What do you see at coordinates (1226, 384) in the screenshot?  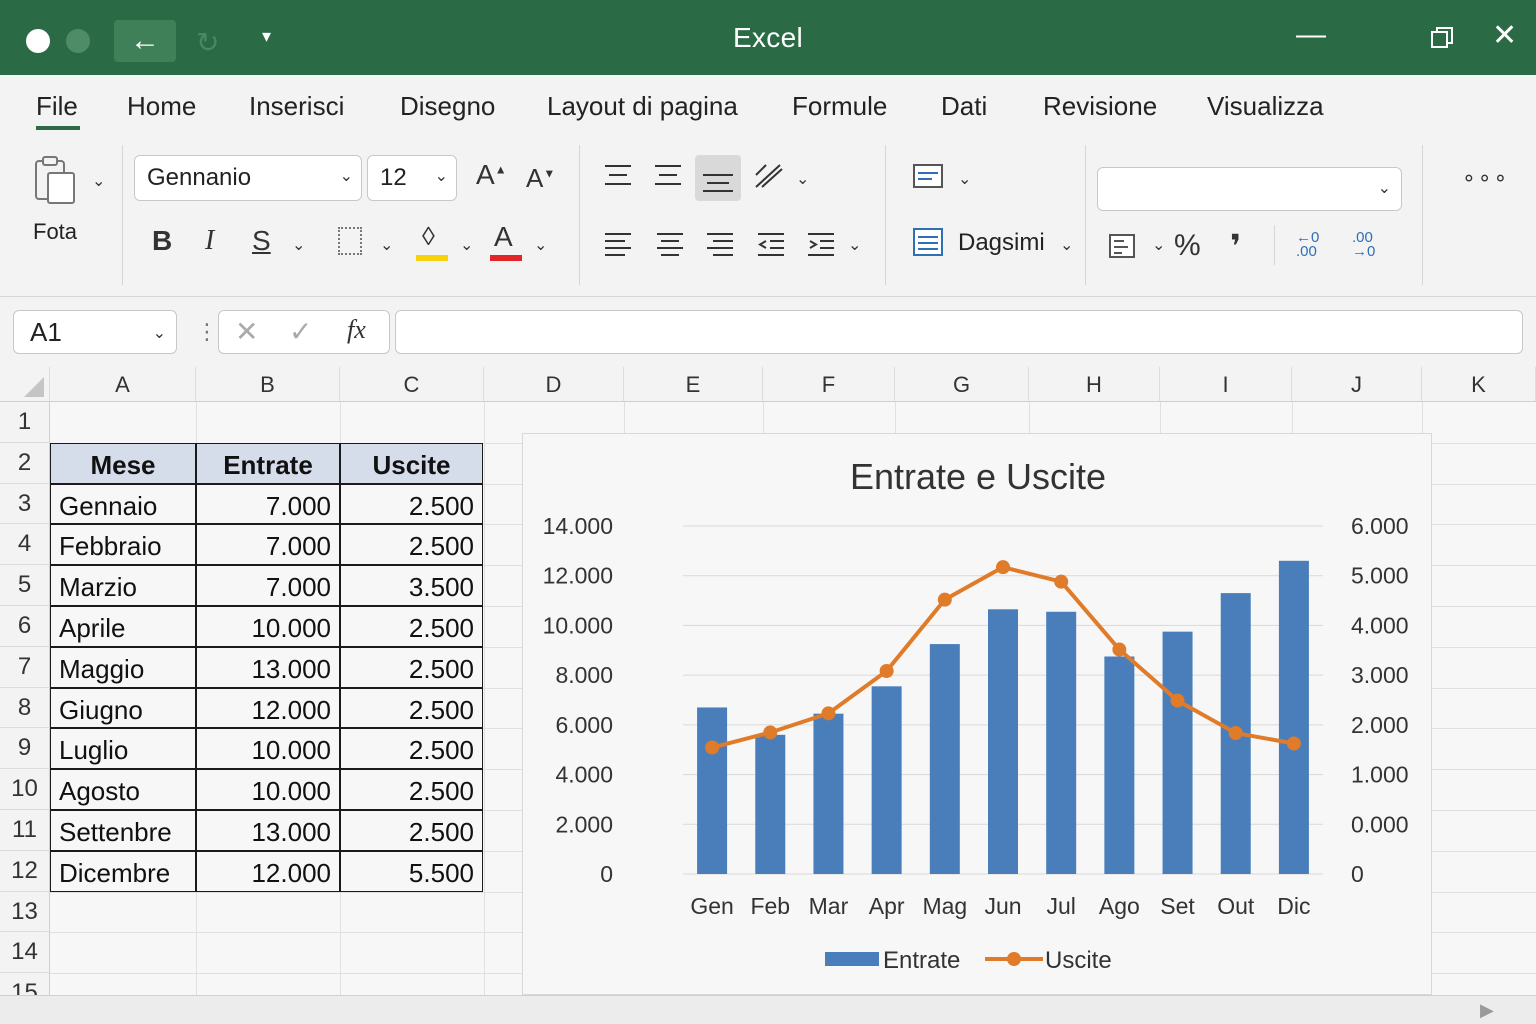 I see `column-header: I` at bounding box center [1226, 384].